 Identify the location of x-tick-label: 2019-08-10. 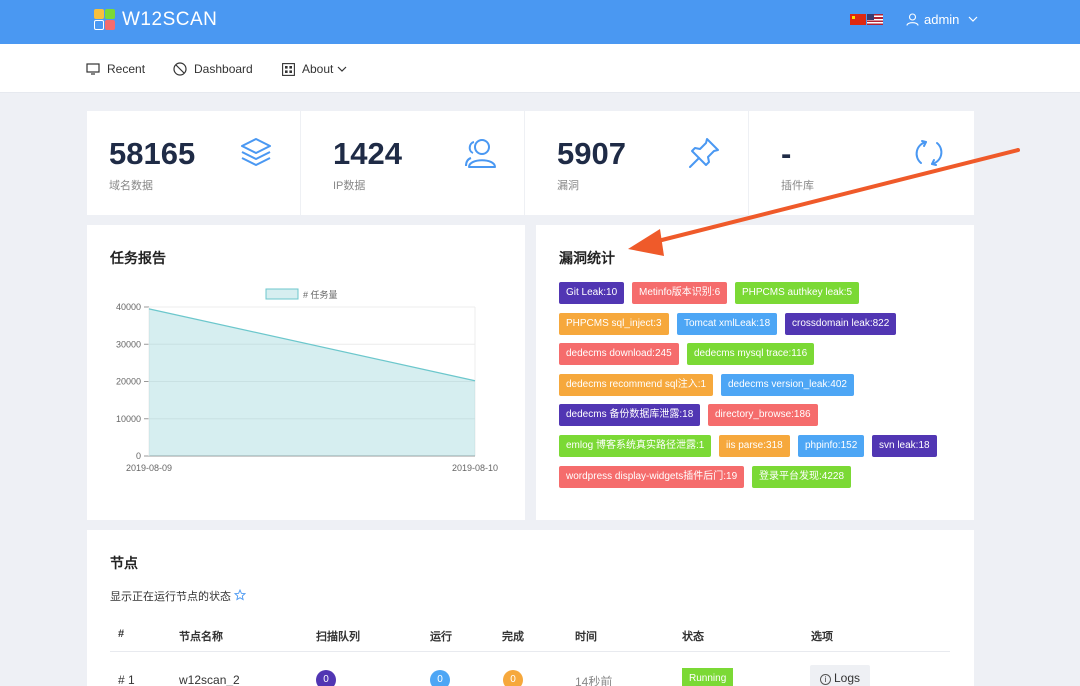
(475, 468).